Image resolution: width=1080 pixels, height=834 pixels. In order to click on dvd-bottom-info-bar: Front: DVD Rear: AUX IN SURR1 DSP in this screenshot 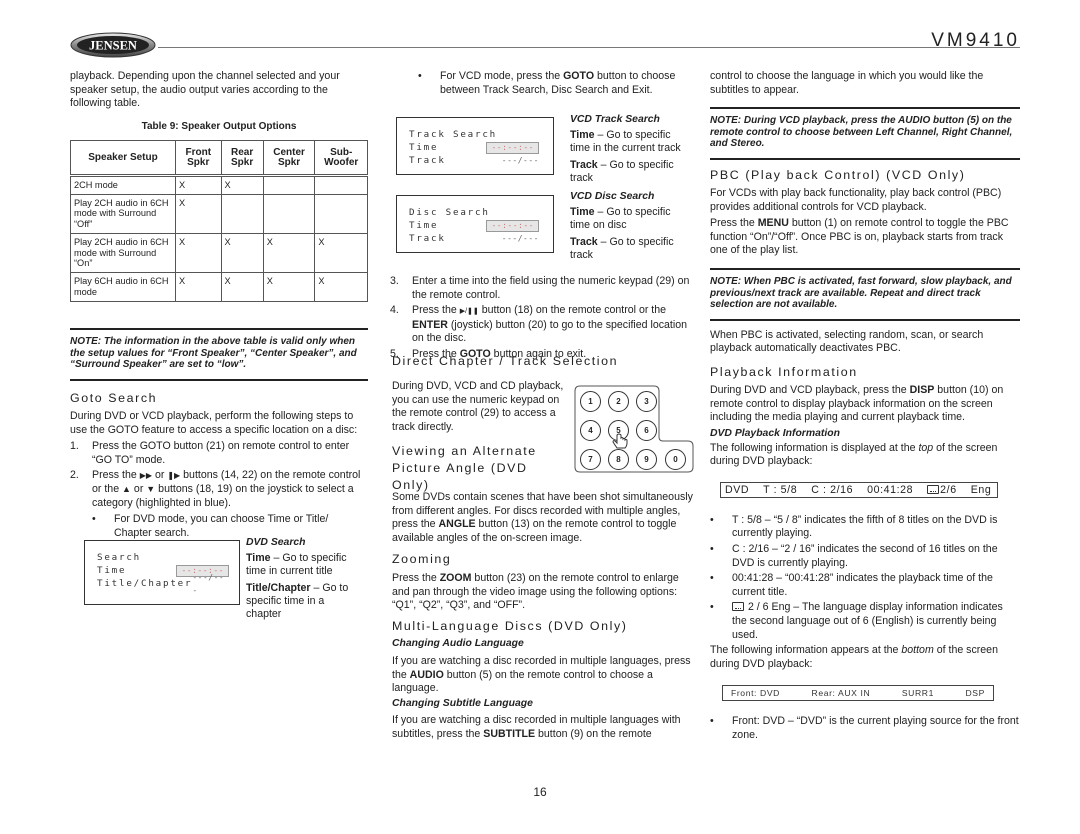, I will do `click(858, 693)`.